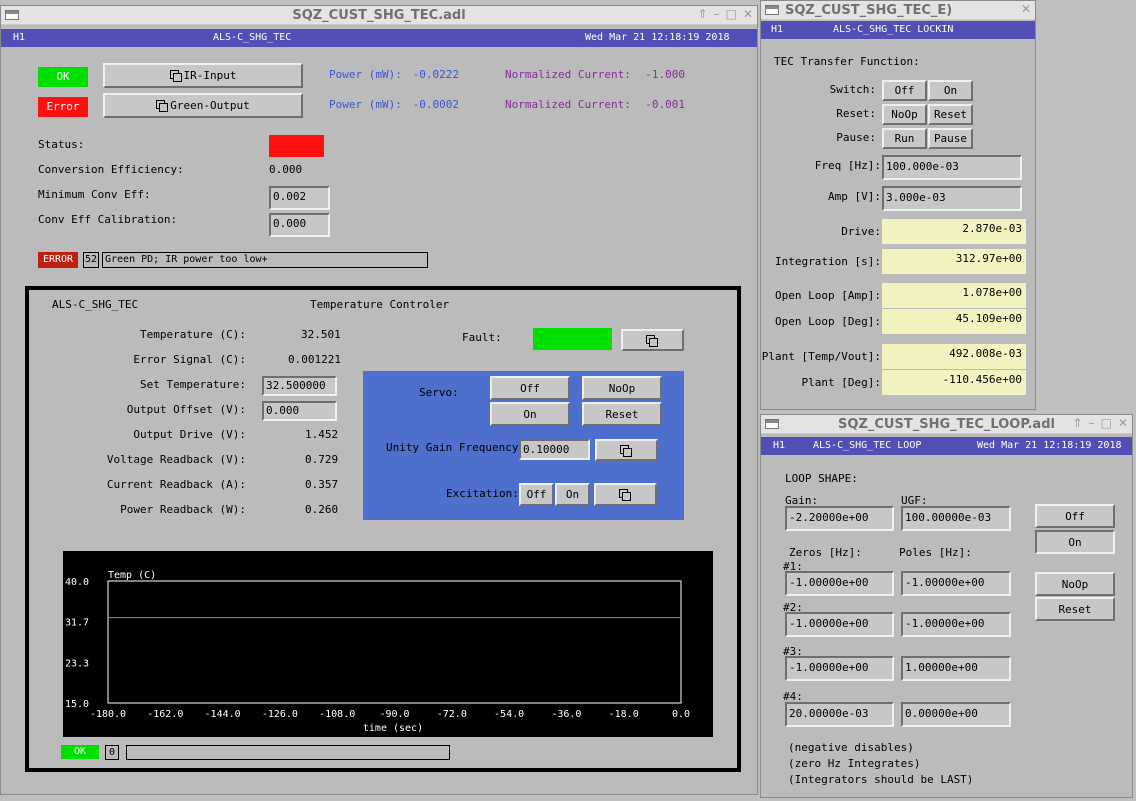  Describe the element at coordinates (322, 509) in the screenshot. I see `power-readback-value: 0.260` at that location.